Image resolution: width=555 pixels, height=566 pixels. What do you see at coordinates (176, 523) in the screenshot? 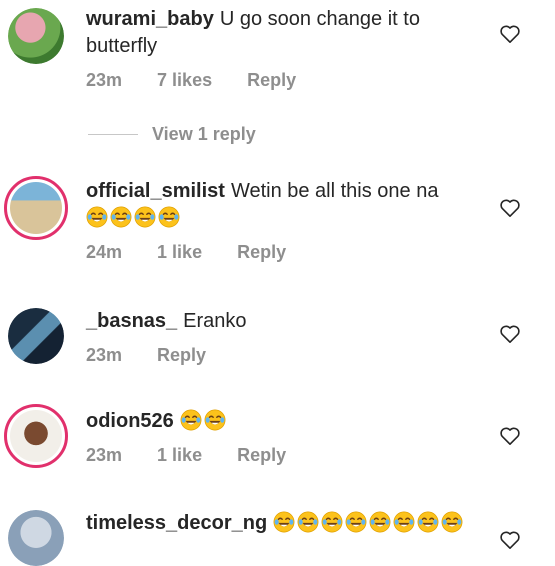
I see `username: timeless_decor_ng` at bounding box center [176, 523].